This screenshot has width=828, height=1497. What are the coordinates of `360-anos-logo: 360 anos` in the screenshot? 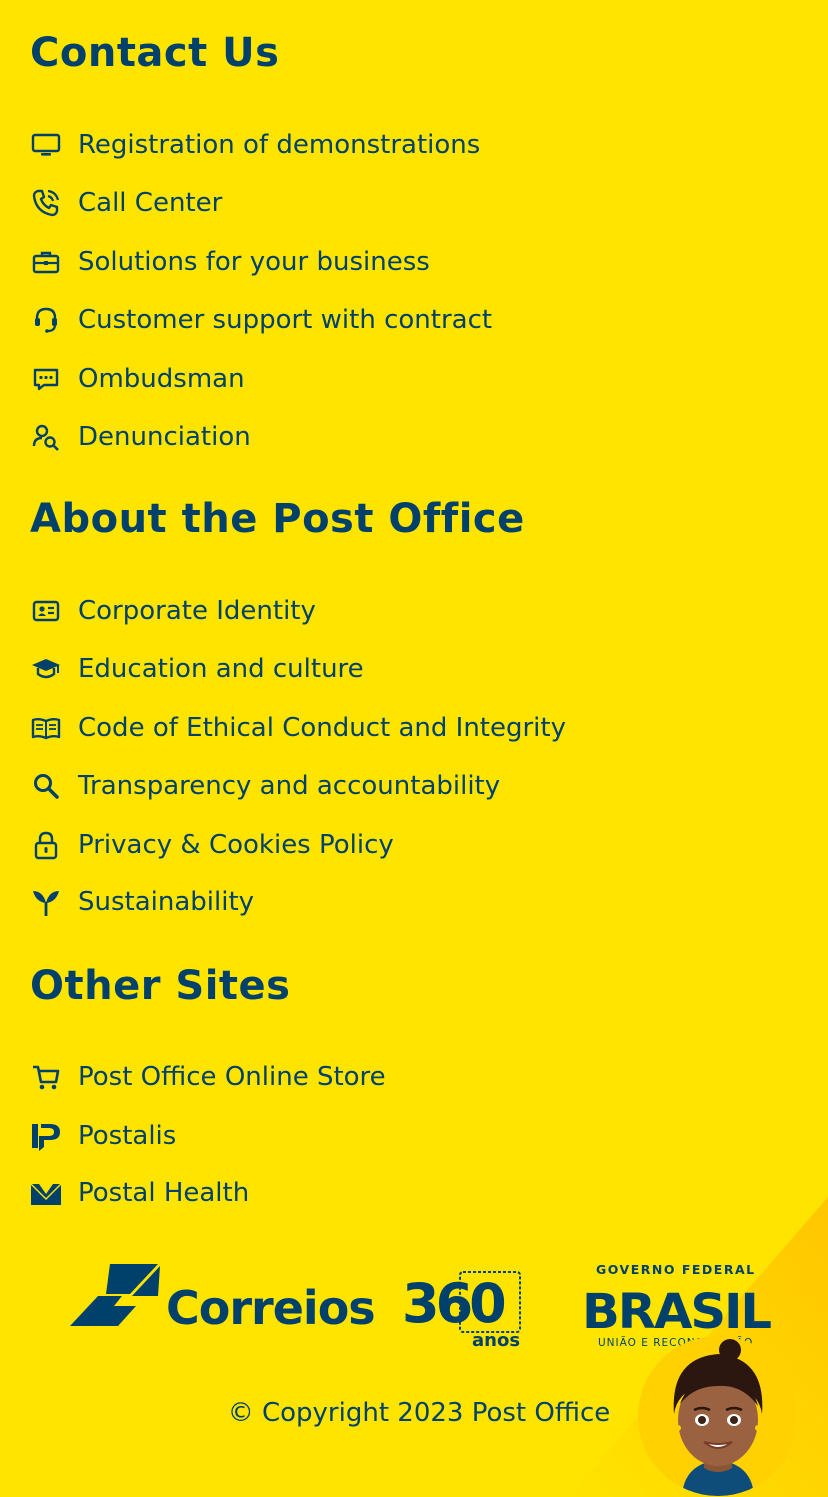 It's located at (461, 1310).